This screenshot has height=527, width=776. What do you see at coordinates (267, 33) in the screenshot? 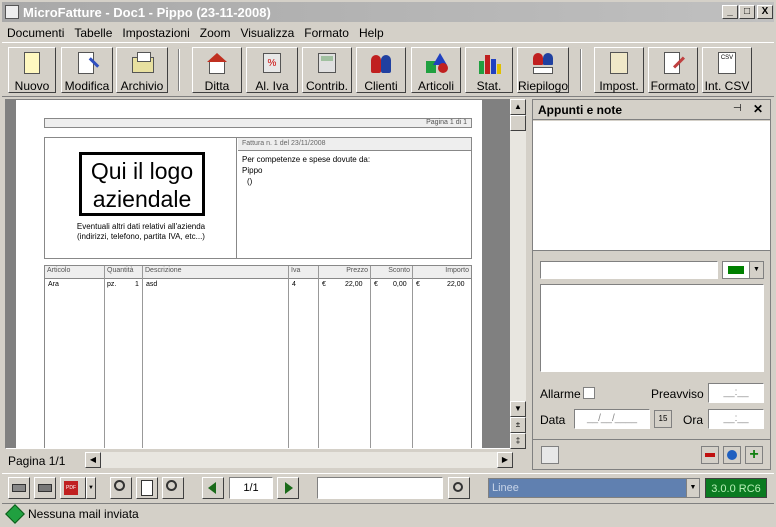
I see `menu-visualizza: Visualizza` at bounding box center [267, 33].